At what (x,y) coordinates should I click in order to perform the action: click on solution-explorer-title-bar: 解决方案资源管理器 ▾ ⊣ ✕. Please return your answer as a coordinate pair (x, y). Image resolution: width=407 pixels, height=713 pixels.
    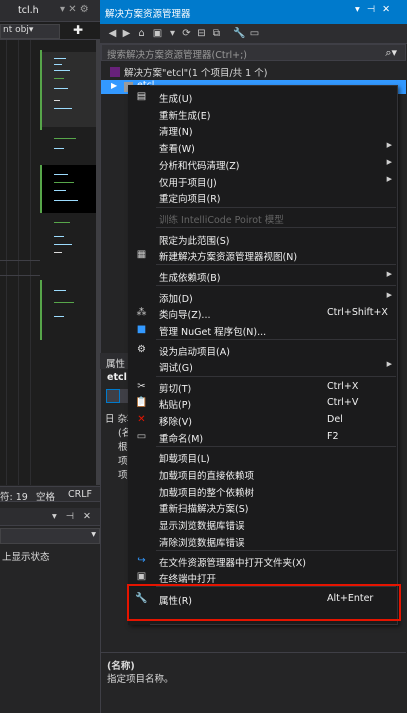
    Looking at the image, I should click on (253, 12).